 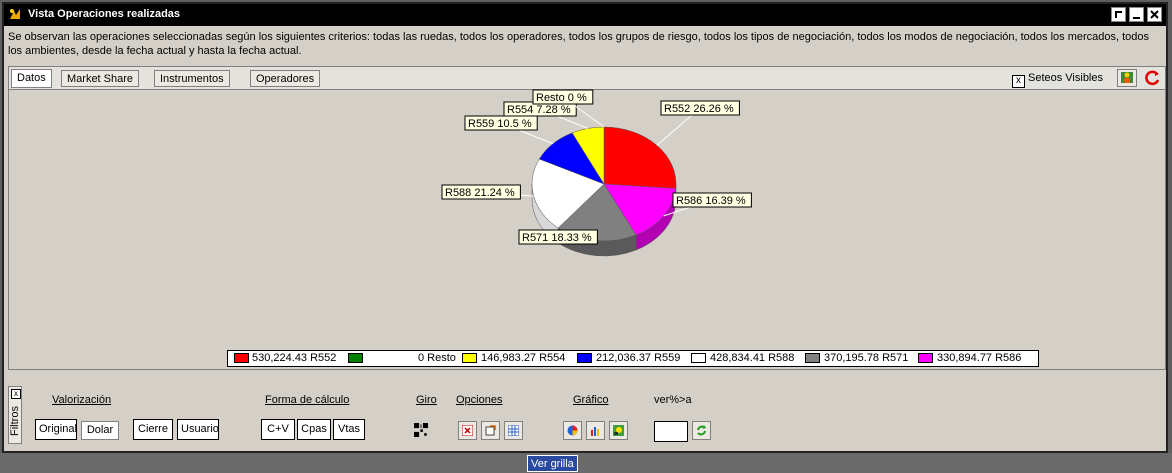 I want to click on ver-grilla-button: Ver grilla, so click(x=552, y=463).